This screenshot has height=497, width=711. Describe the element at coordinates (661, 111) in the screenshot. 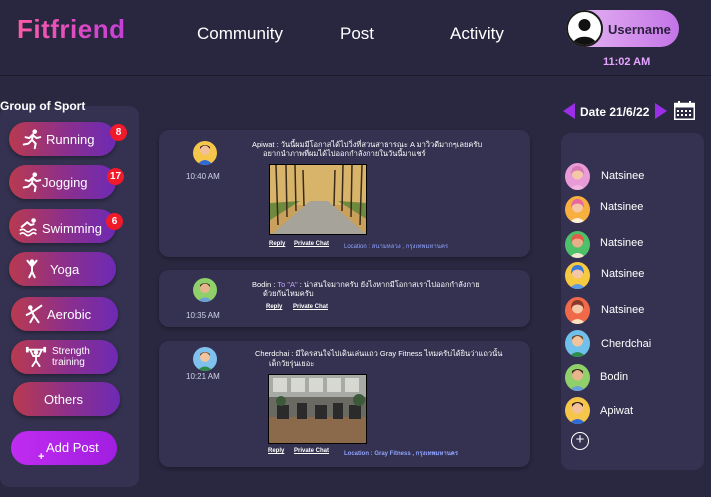

I see `next-date-arrow-icon` at that location.